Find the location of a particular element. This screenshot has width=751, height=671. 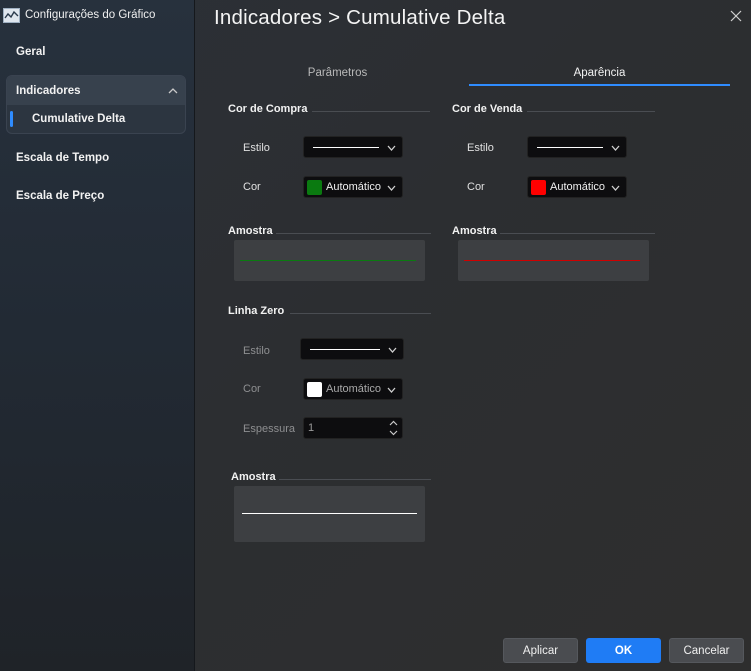

sidebar-item-indicadores: Indicadores is located at coordinates (96, 90).